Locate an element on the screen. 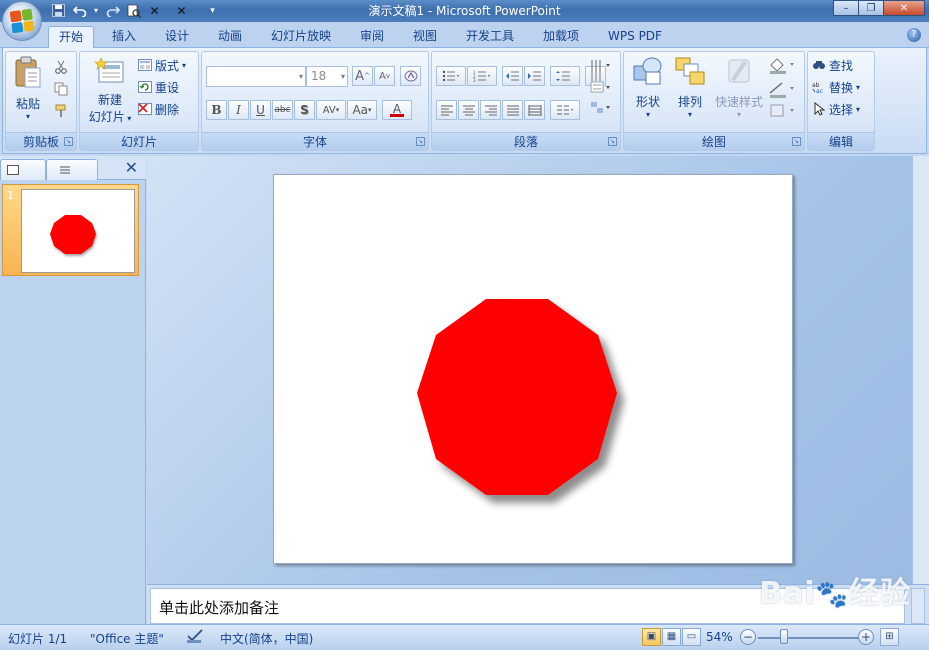 This screenshot has width=929, height=650. tab-animations: 动画 is located at coordinates (230, 37).